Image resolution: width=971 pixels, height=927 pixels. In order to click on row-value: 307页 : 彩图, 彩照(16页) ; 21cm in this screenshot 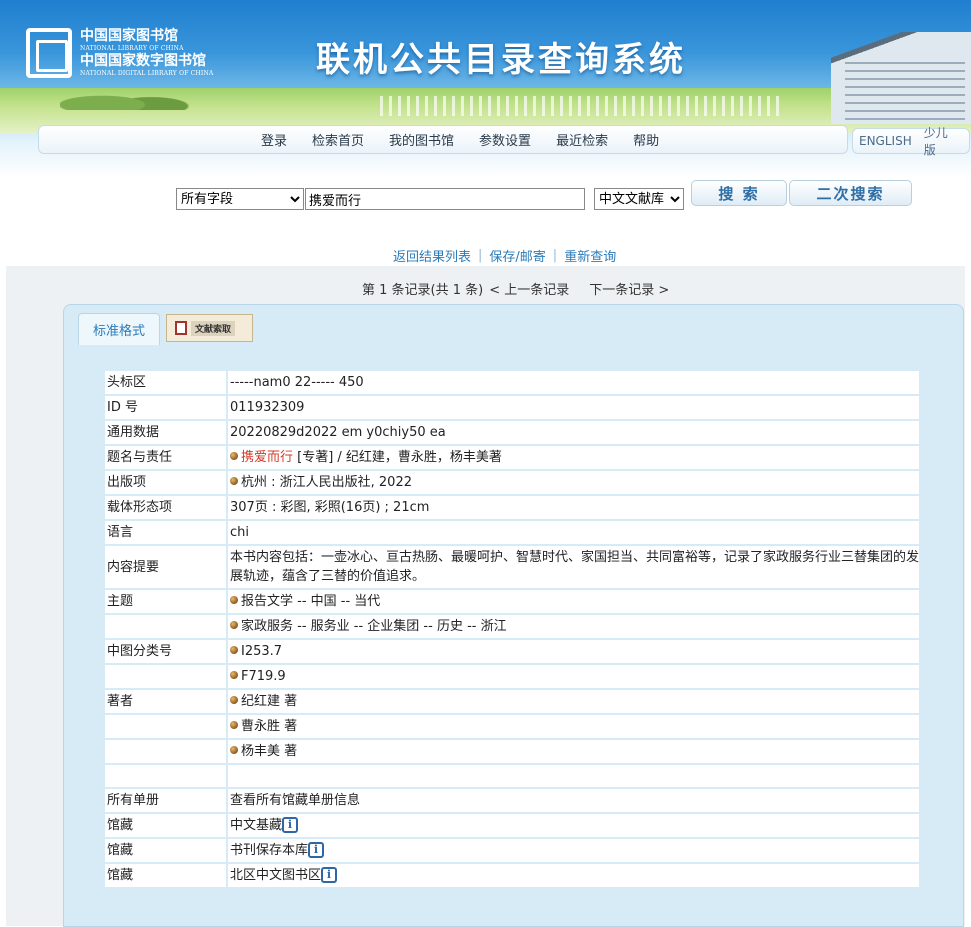, I will do `click(573, 508)`.